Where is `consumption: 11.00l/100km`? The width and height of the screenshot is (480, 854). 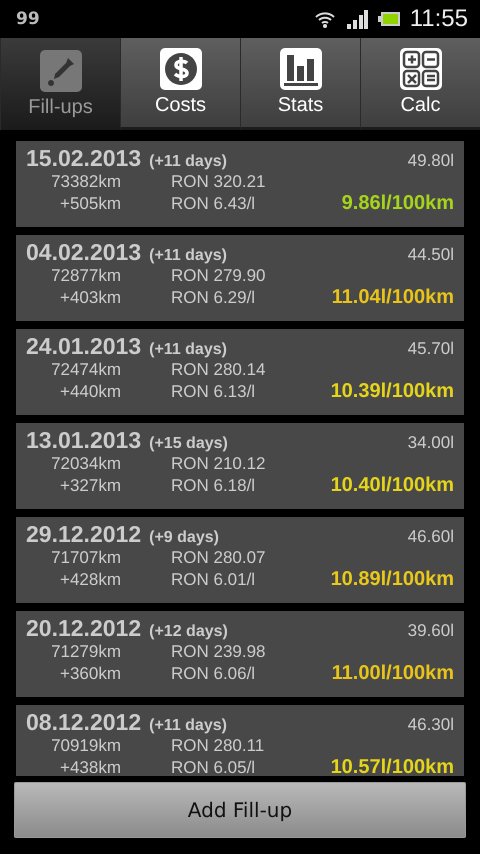
consumption: 11.00l/100km is located at coordinates (393, 673).